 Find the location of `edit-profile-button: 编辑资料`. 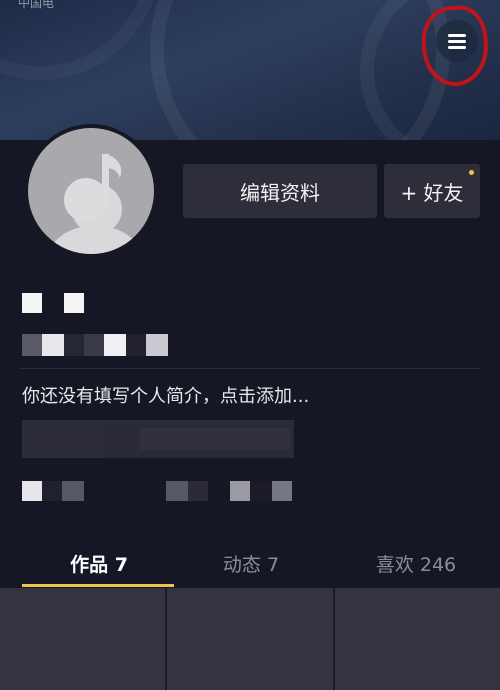

edit-profile-button: 编辑资料 is located at coordinates (280, 191).